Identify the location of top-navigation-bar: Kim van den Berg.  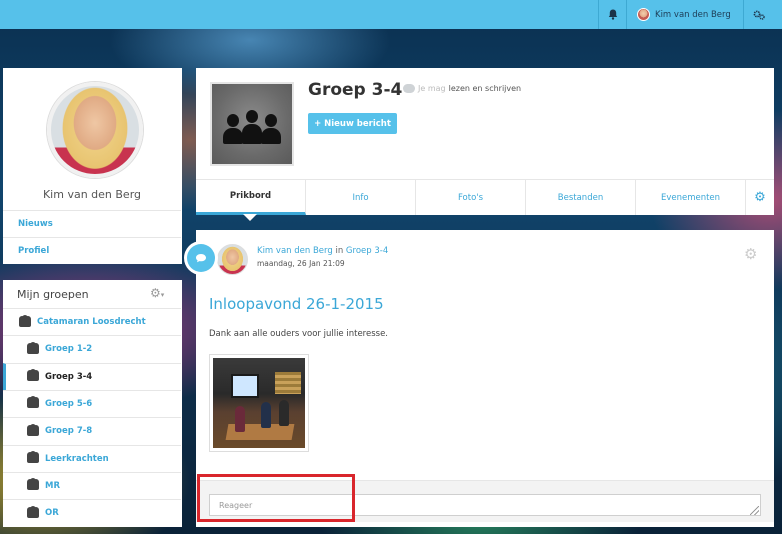
(391, 14).